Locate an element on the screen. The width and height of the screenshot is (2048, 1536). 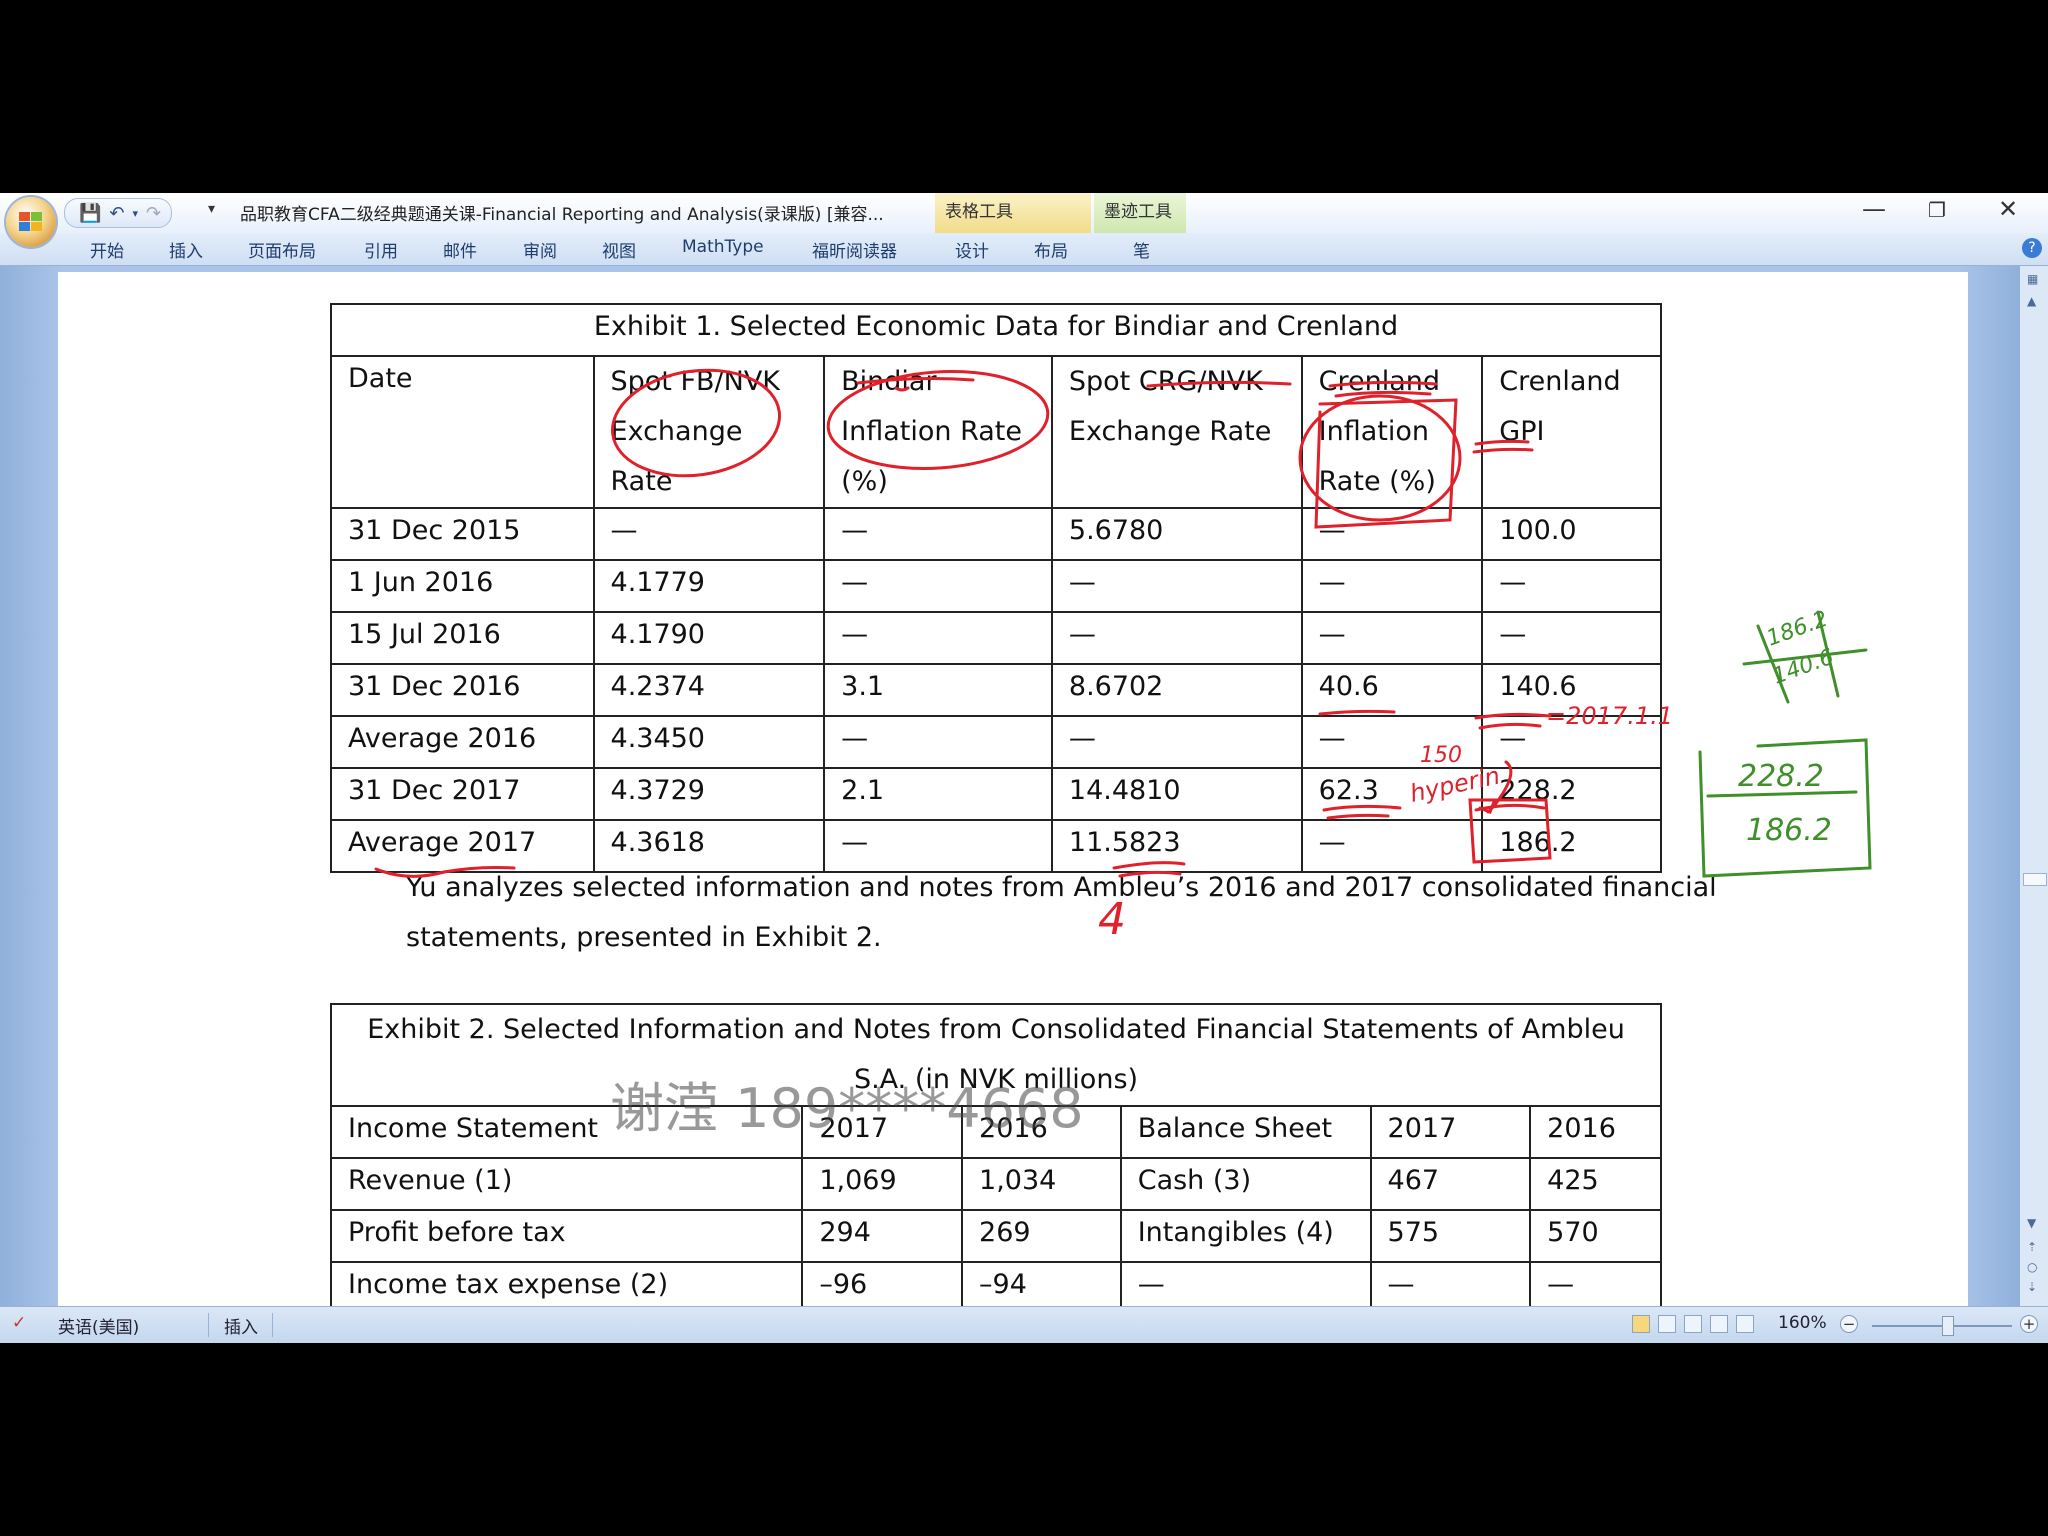
office-button is located at coordinates (31, 222).